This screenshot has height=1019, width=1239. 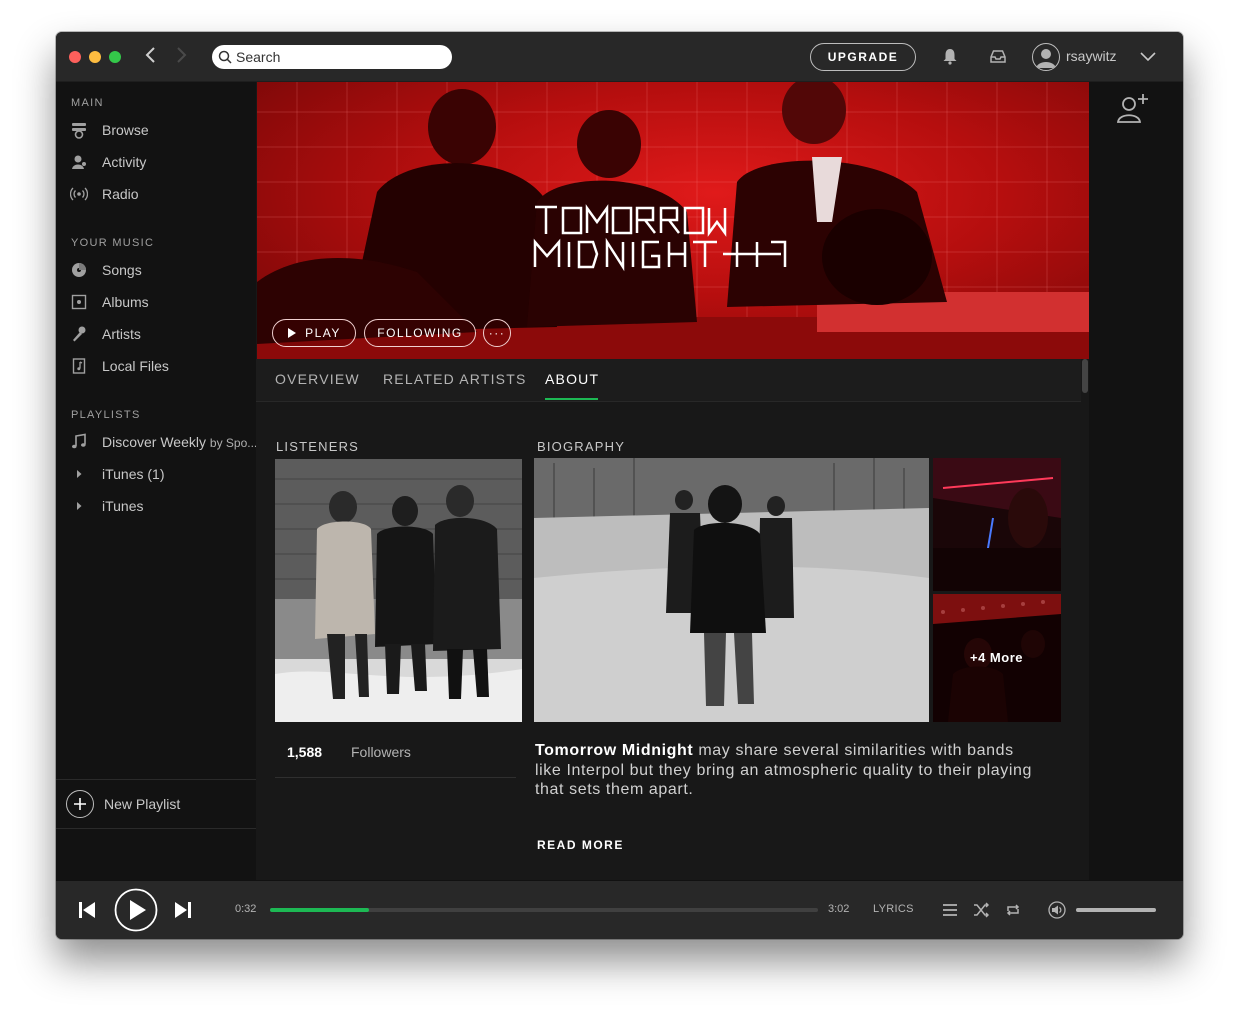 What do you see at coordinates (123, 506) in the screenshot?
I see `sidebar-item-label: iTunes` at bounding box center [123, 506].